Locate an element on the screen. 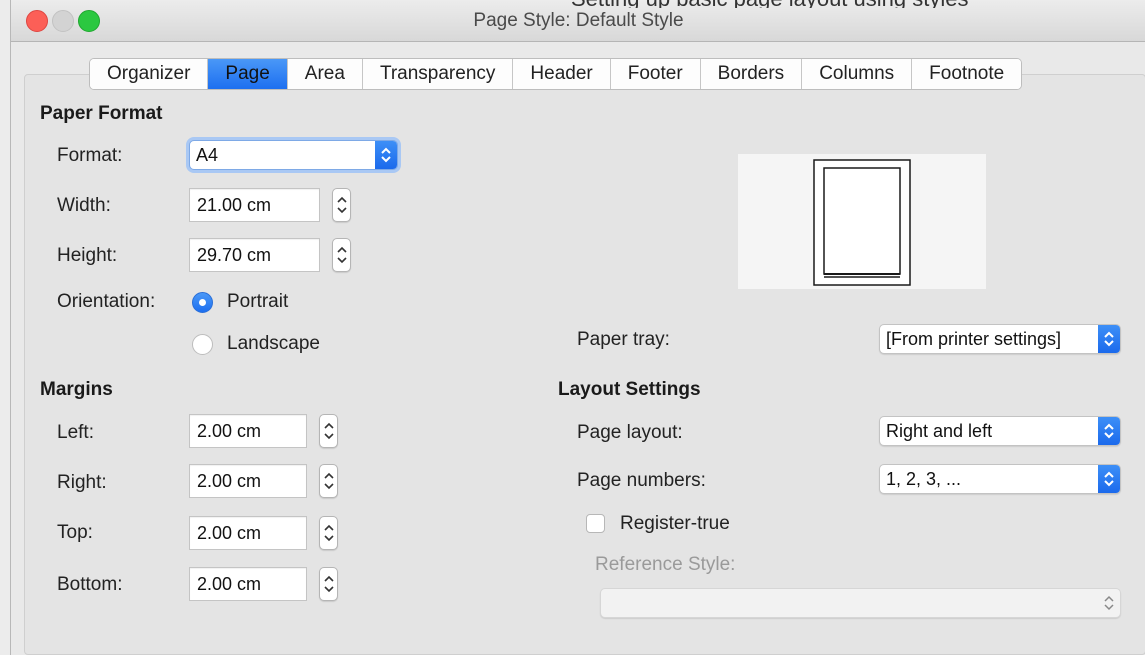 The width and height of the screenshot is (1145, 655). top-margin-stepper is located at coordinates (328, 533).